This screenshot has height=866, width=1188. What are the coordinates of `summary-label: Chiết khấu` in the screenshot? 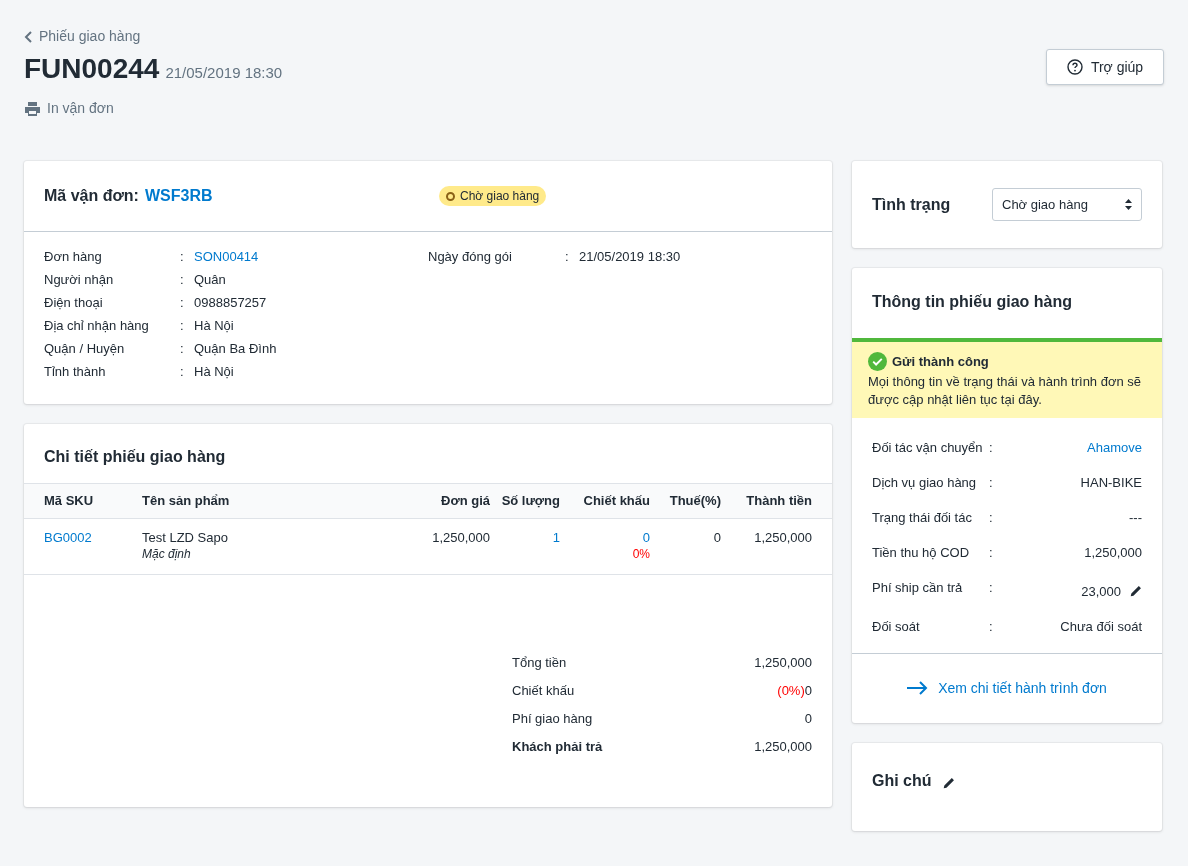 It's located at (543, 690).